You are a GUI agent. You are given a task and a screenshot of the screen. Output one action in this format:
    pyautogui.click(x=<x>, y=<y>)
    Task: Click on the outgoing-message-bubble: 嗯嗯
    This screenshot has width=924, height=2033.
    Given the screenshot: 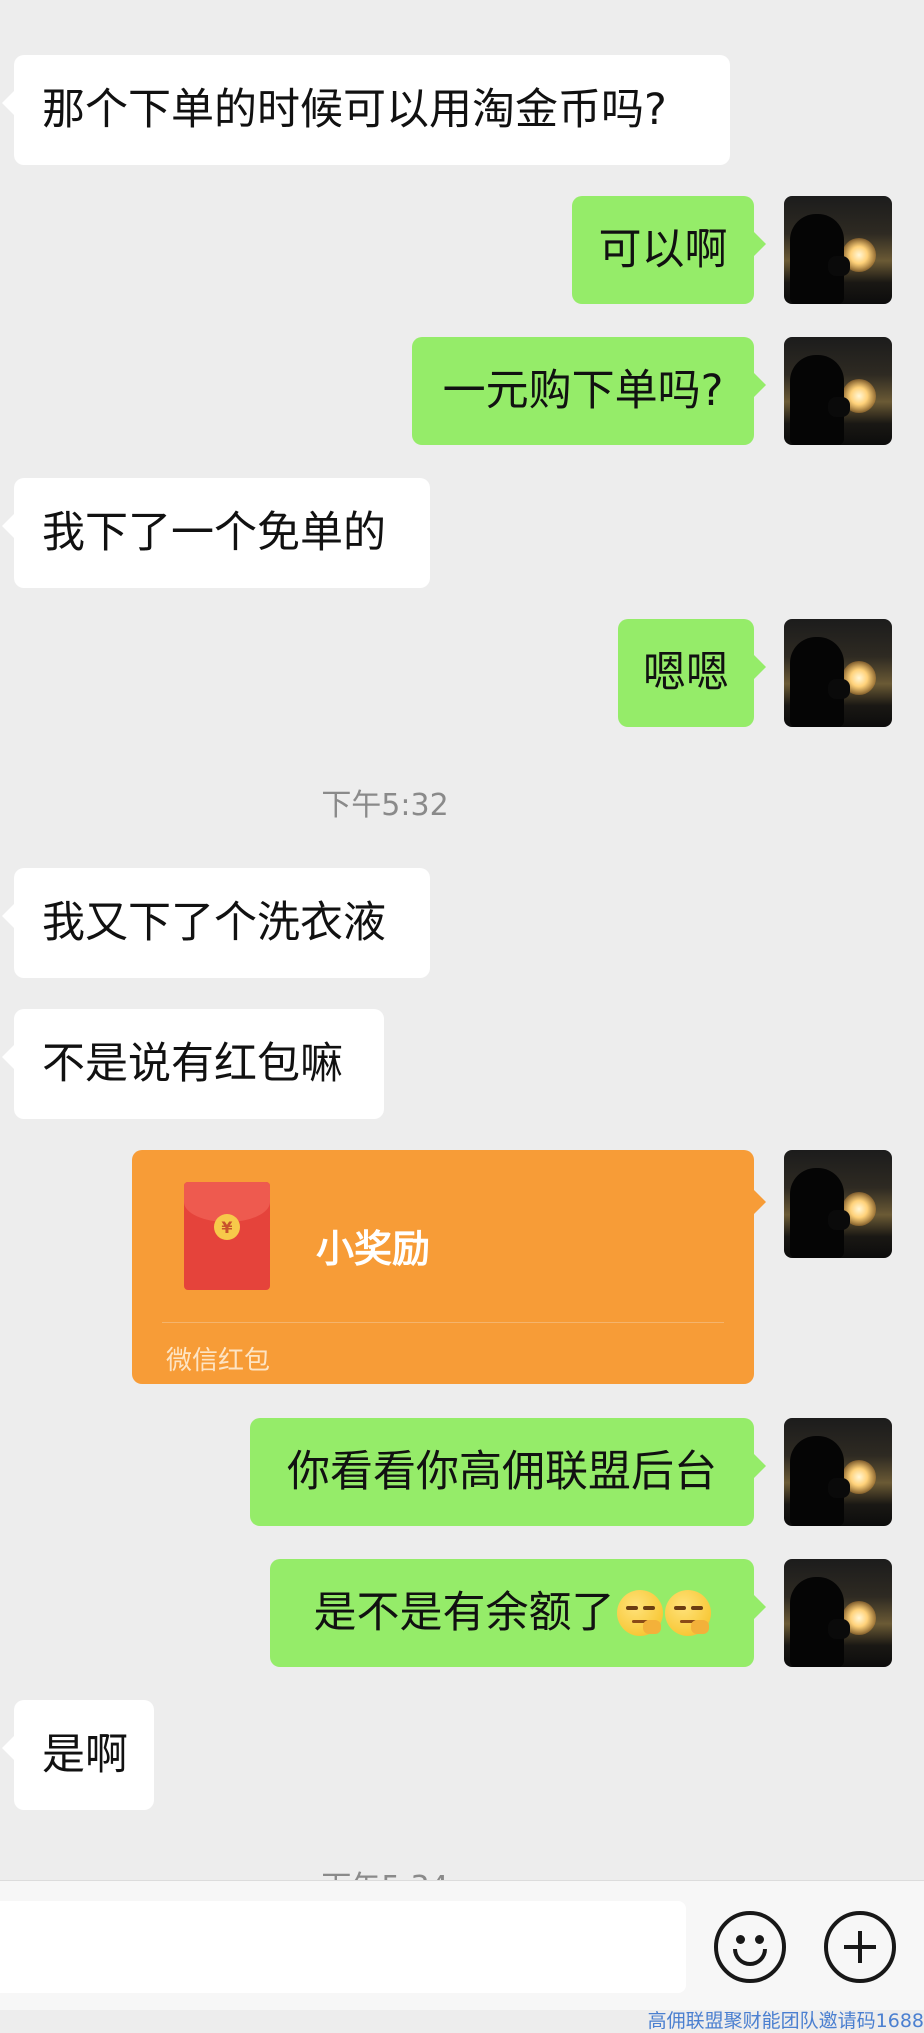 What is the action you would take?
    pyautogui.click(x=692, y=673)
    